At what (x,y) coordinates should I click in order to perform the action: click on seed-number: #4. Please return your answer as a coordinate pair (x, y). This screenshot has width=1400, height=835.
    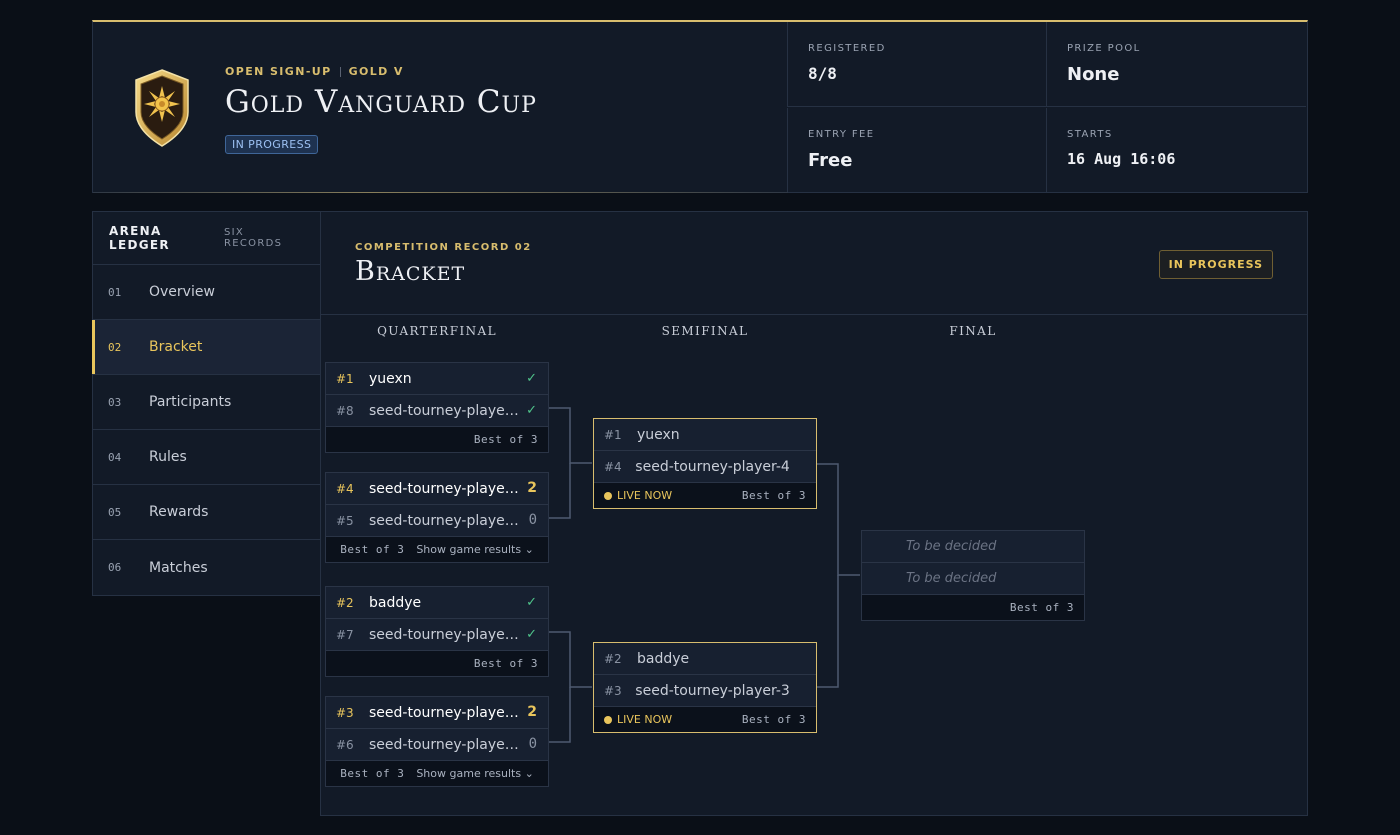
    Looking at the image, I should click on (613, 466).